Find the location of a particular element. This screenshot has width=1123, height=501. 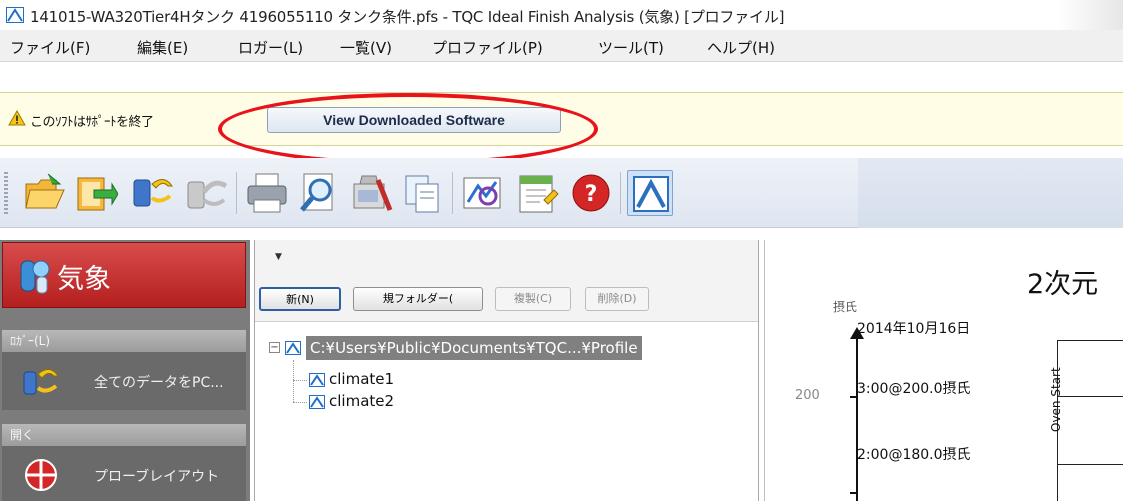

sidebar-section-open: 開く is located at coordinates (124, 435).